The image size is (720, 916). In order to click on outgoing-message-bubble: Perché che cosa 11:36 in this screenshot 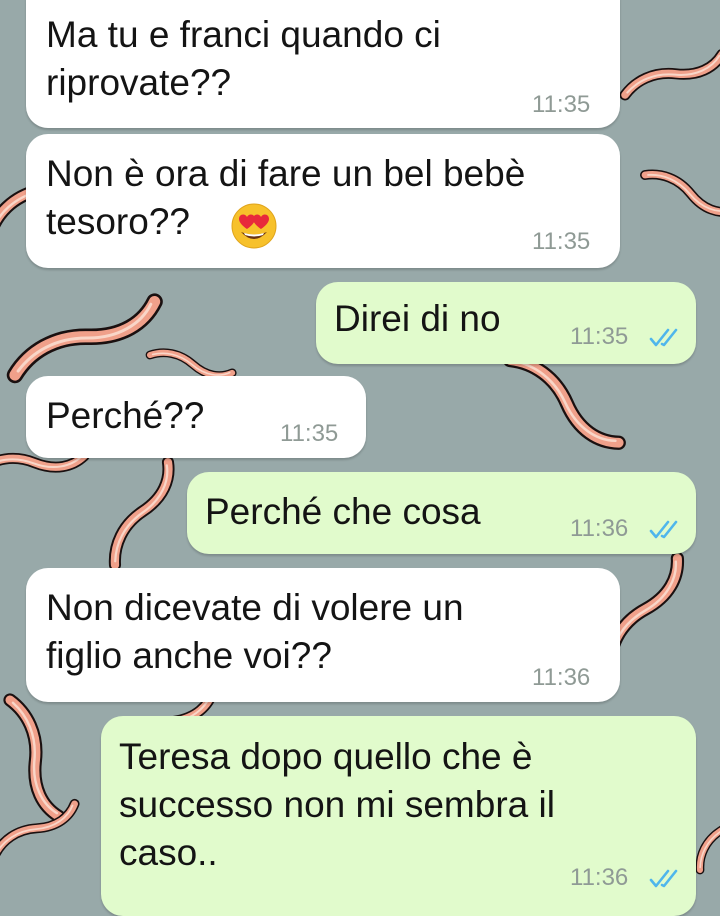, I will do `click(441, 513)`.